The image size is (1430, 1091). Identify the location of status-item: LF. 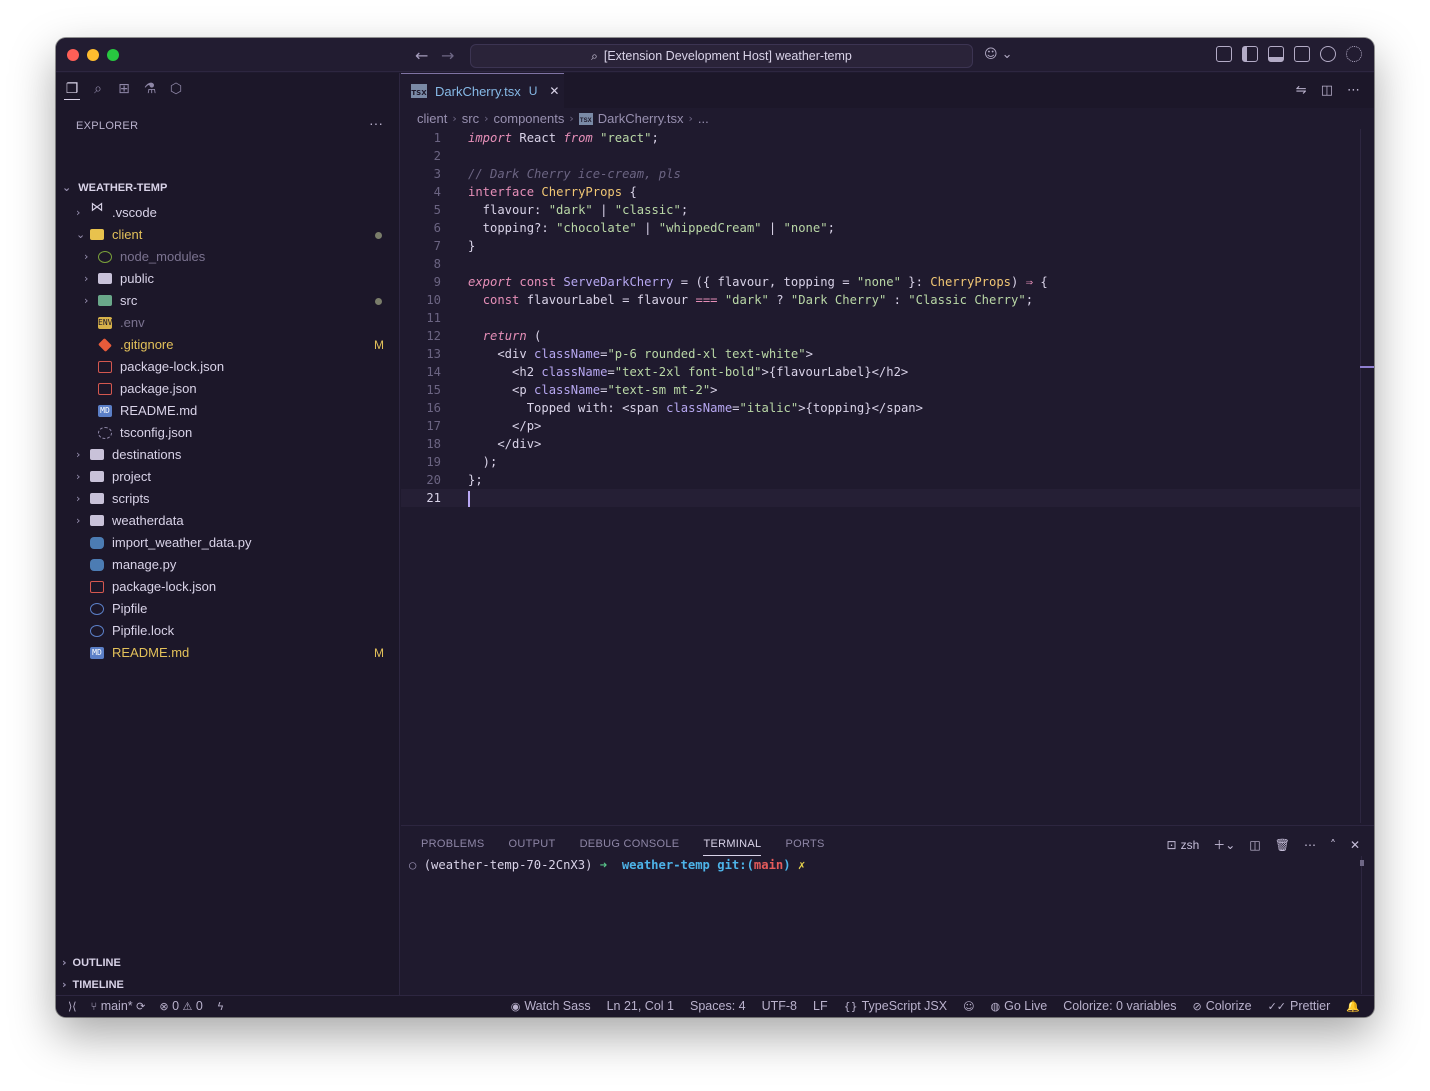
(820, 1006).